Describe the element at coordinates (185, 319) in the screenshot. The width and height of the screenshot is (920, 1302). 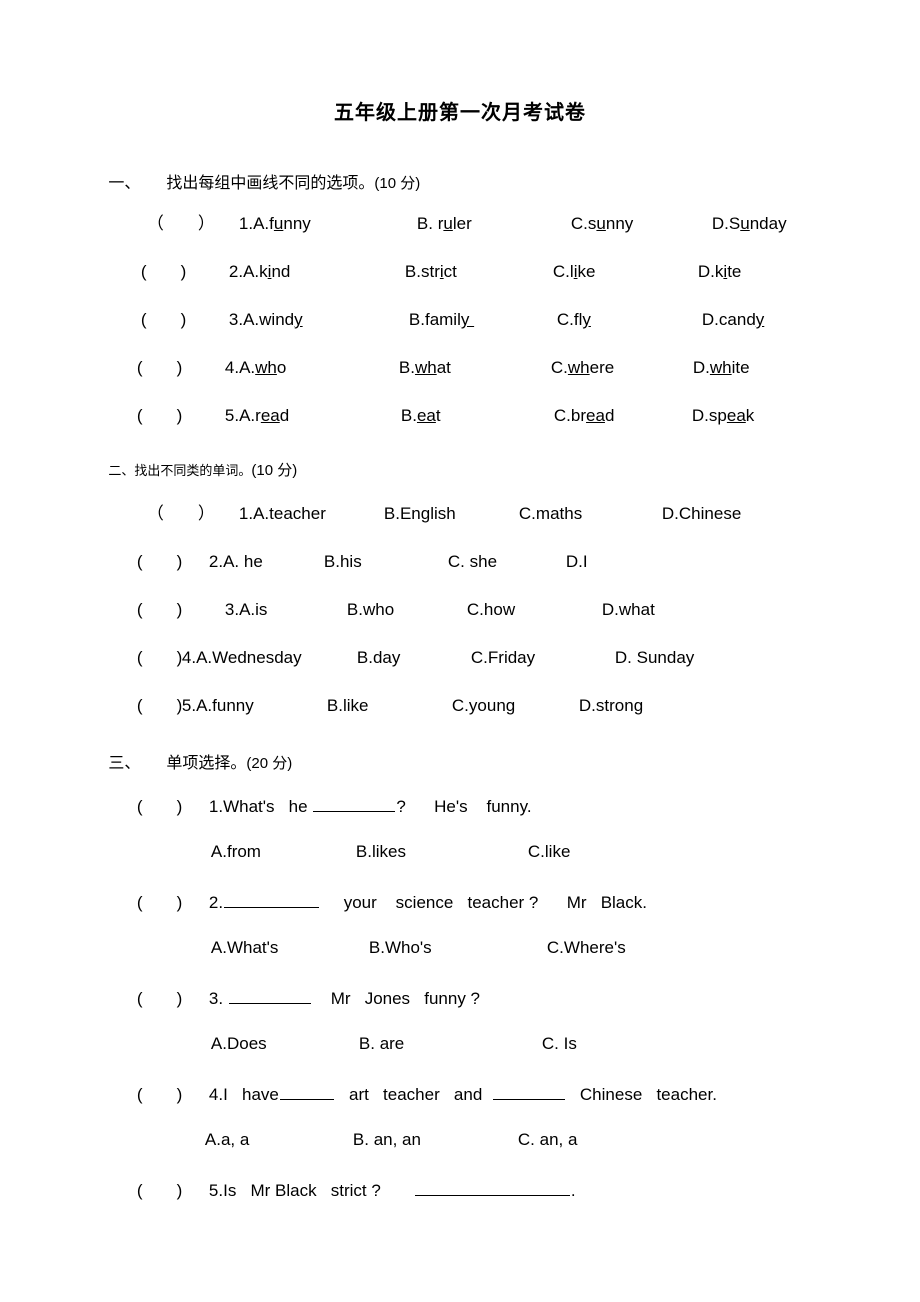
I see `s1-item-3-bracket: ( )` at that location.